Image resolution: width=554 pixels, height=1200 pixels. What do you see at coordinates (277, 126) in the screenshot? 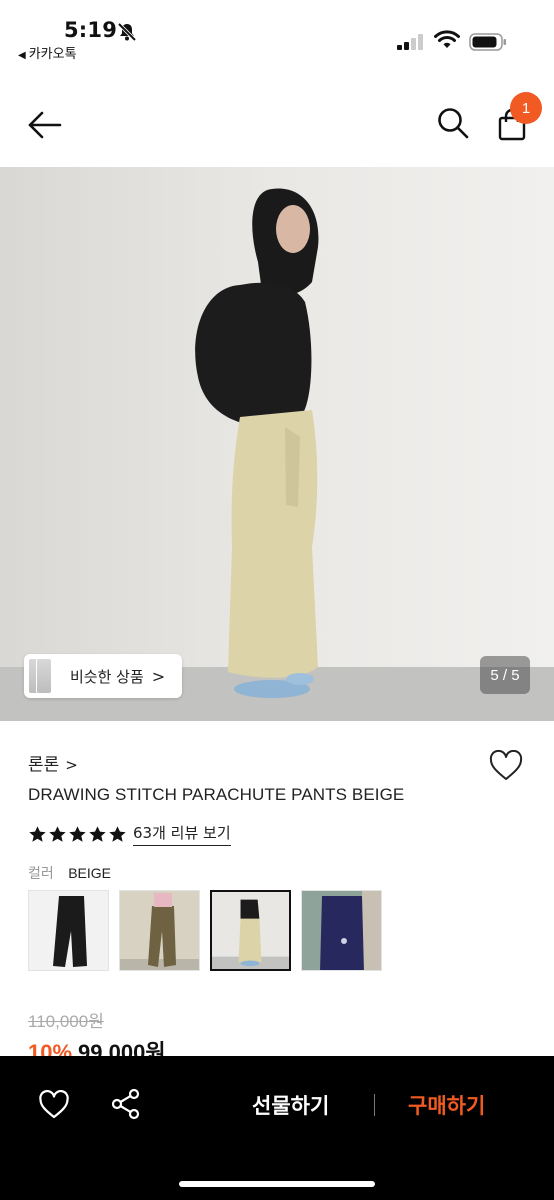
I see `top-nav` at bounding box center [277, 126].